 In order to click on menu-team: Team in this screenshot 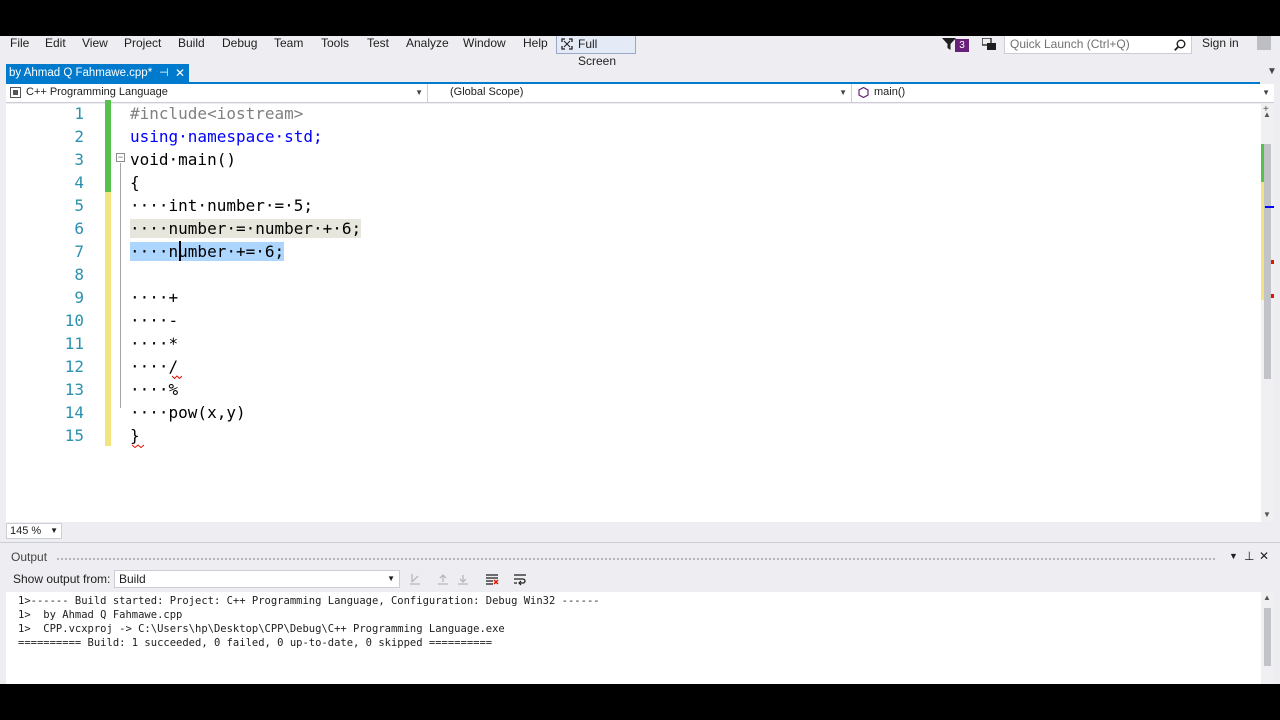, I will do `click(288, 43)`.